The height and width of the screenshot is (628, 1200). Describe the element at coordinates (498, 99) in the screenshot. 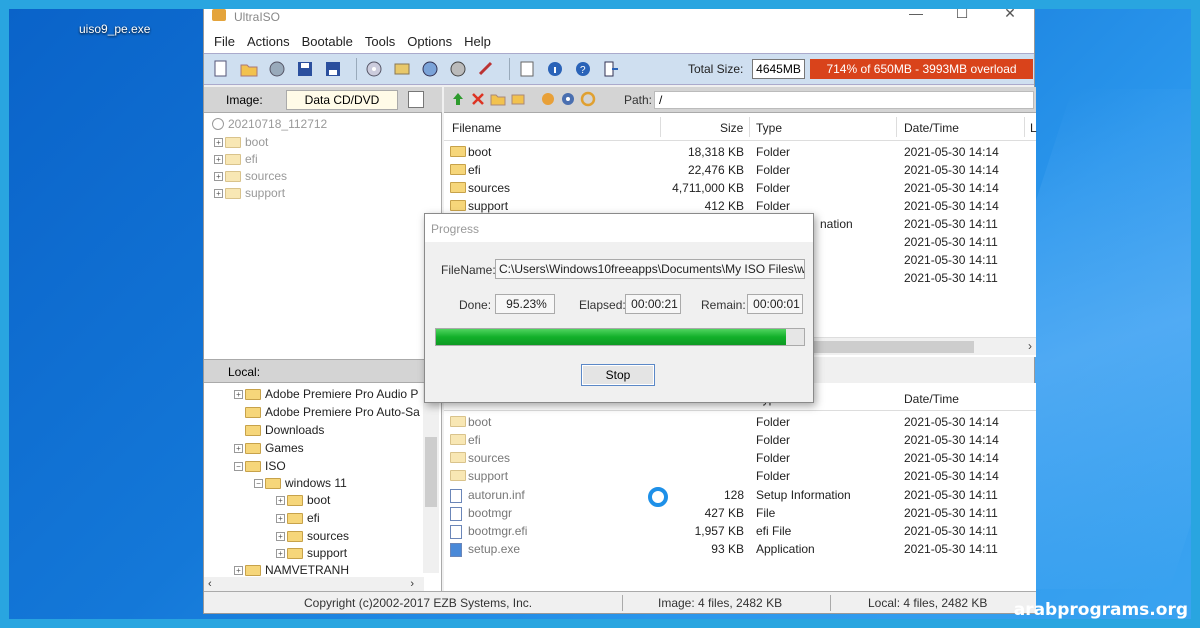

I see `new-folder-icon` at that location.